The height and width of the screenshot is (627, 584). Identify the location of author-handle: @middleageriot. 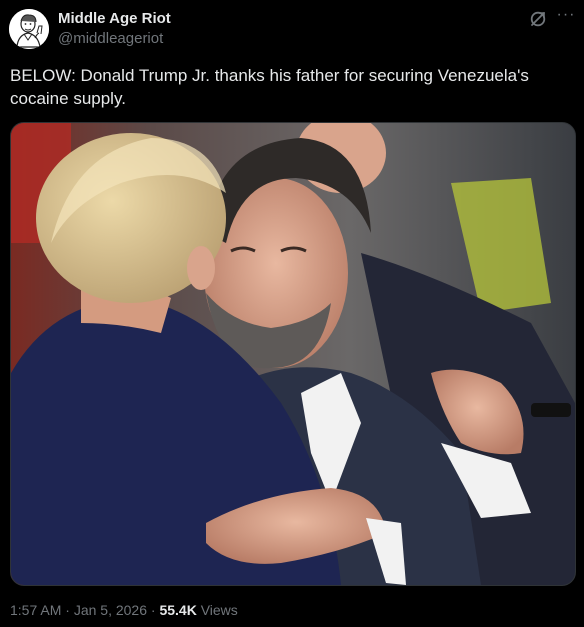
(110, 38).